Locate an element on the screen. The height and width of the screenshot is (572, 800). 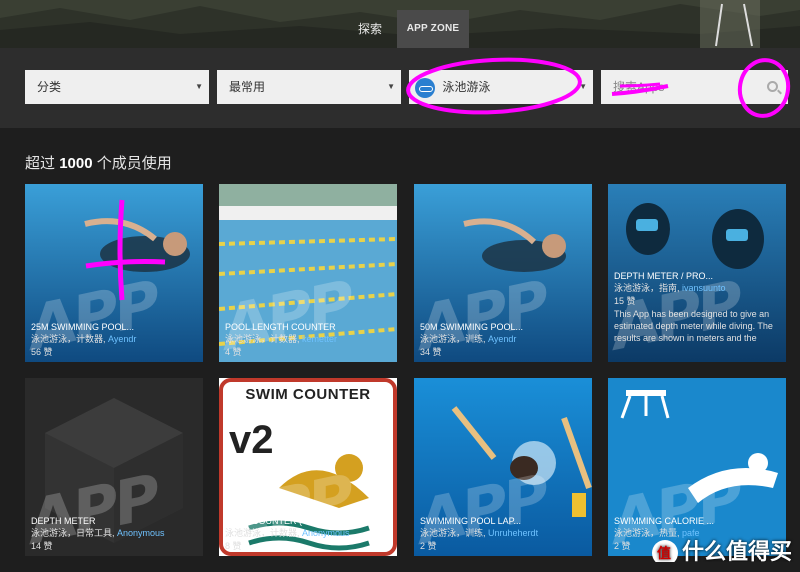
app-meta: 泳池游泳，训练, Unruheherdt is located at coordinates (503, 533).